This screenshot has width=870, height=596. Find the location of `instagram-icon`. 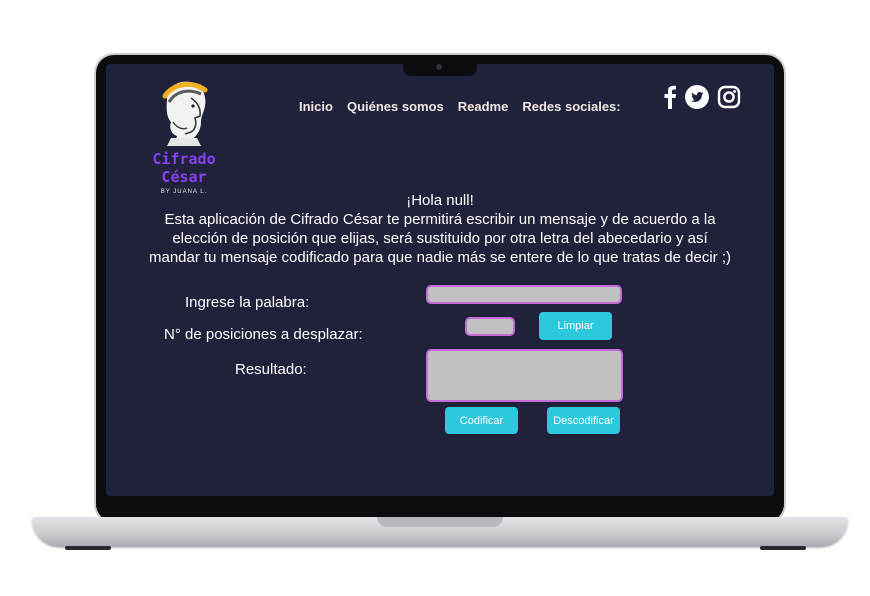

instagram-icon is located at coordinates (729, 99).